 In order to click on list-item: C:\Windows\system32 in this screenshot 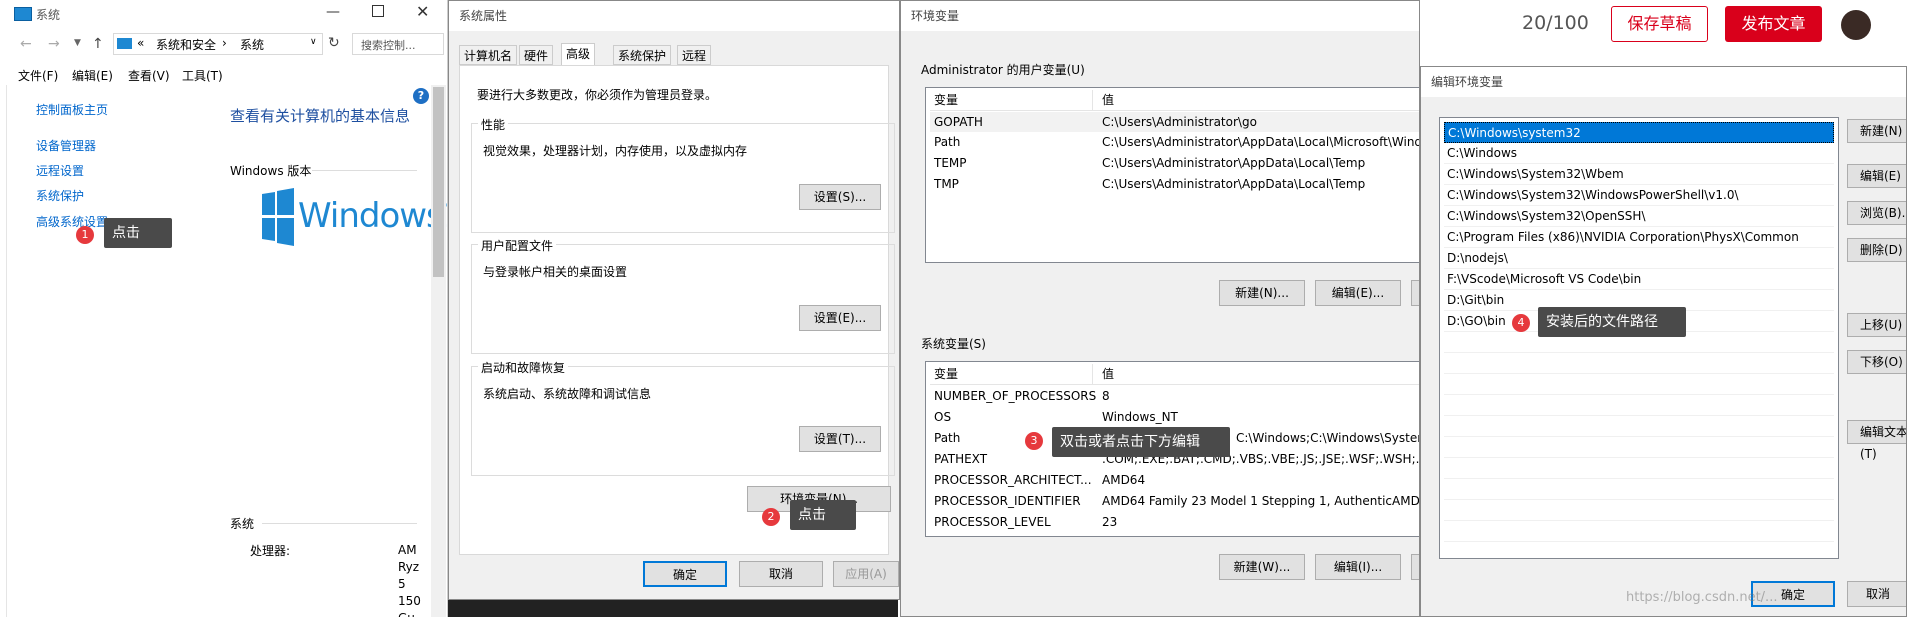, I will do `click(1639, 132)`.